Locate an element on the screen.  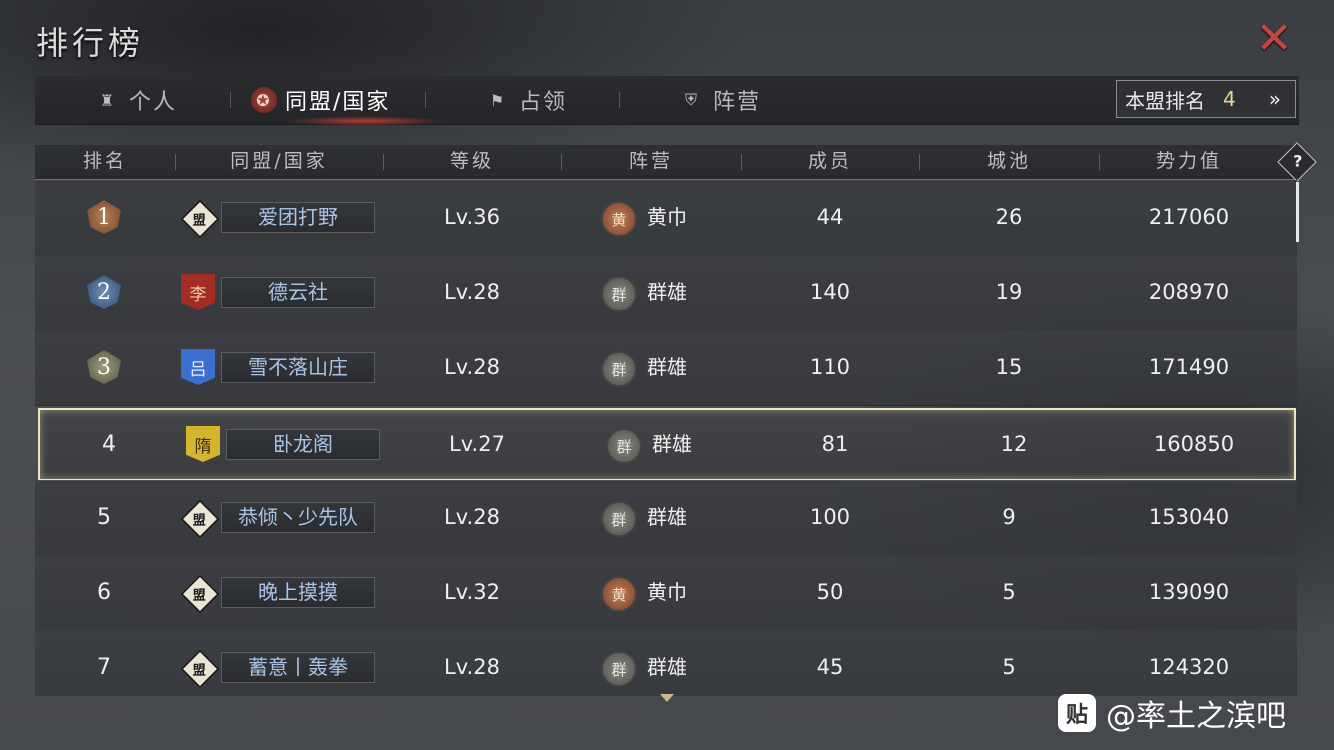
alliance-name: 德云社 is located at coordinates (298, 292).